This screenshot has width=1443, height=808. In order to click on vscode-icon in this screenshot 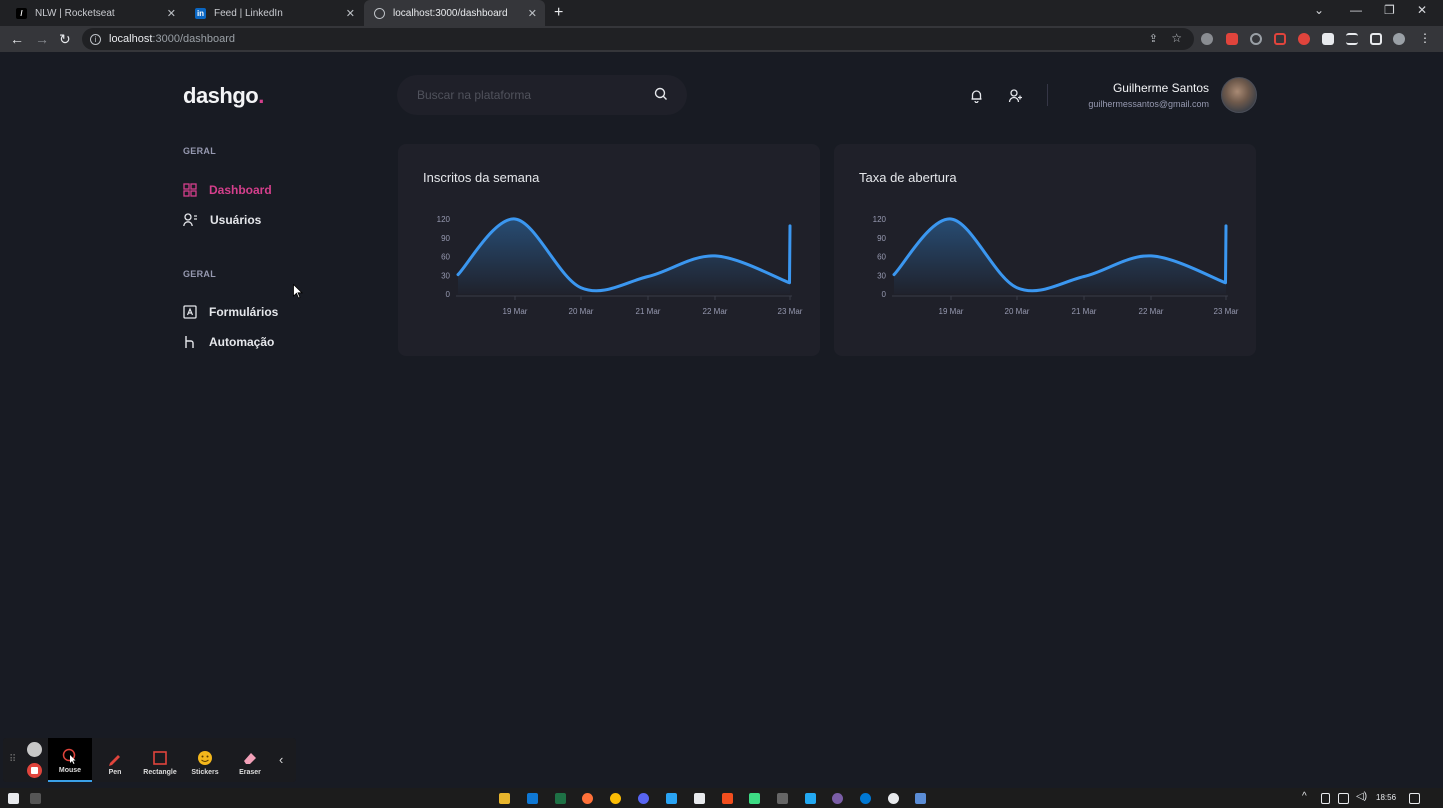, I will do `click(810, 798)`.